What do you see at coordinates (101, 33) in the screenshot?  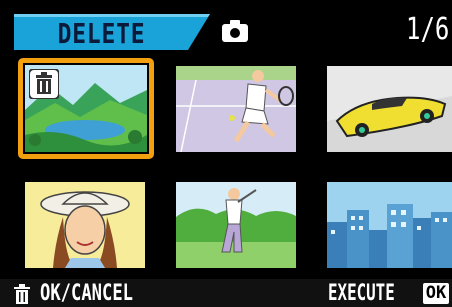 I see `mode-label: DELETE` at bounding box center [101, 33].